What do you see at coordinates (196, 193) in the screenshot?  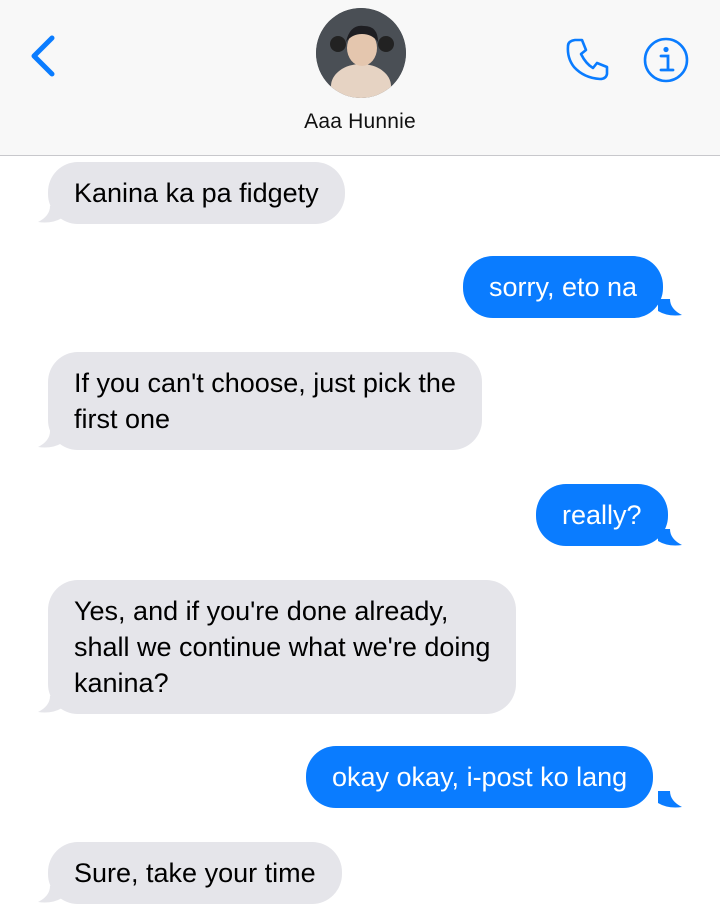 I see `message-bubble: Kanina ka pa fidgety` at bounding box center [196, 193].